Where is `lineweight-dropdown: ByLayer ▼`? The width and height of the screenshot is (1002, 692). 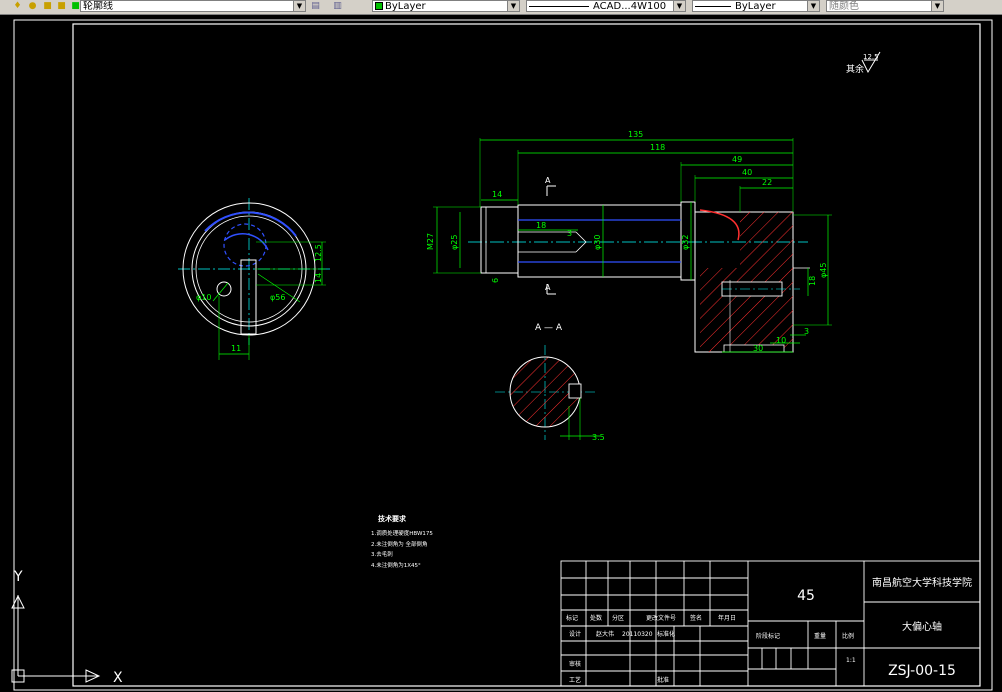 lineweight-dropdown: ByLayer ▼ is located at coordinates (756, 6).